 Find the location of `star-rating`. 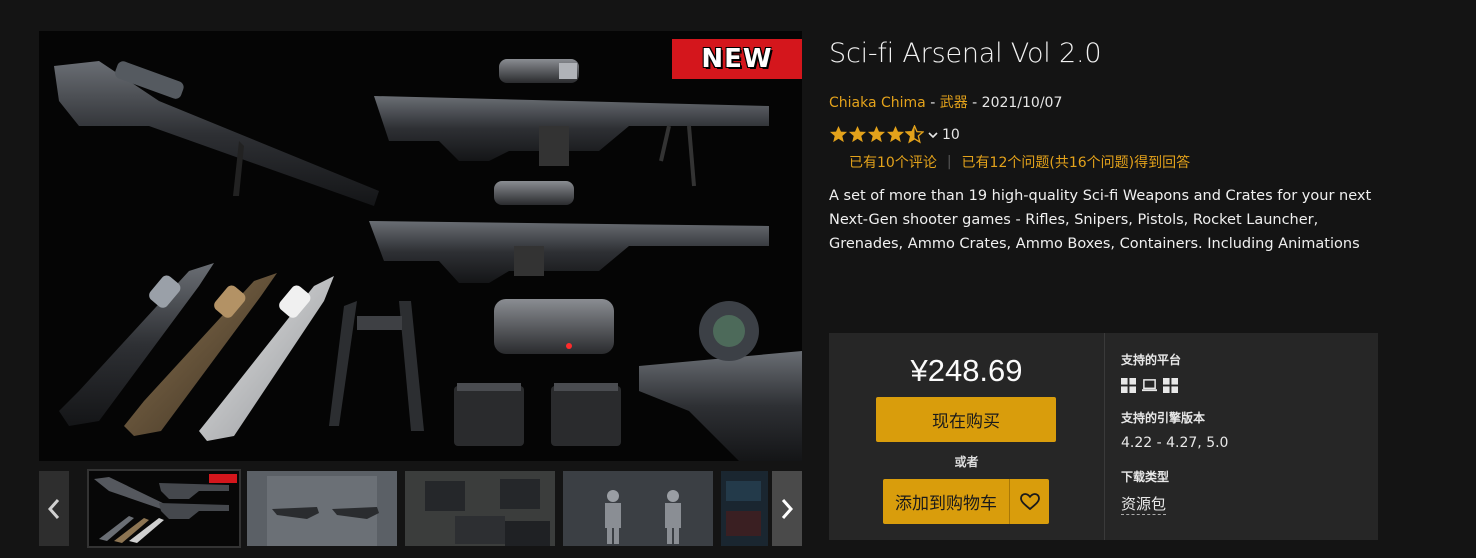

star-rating is located at coordinates (876, 134).